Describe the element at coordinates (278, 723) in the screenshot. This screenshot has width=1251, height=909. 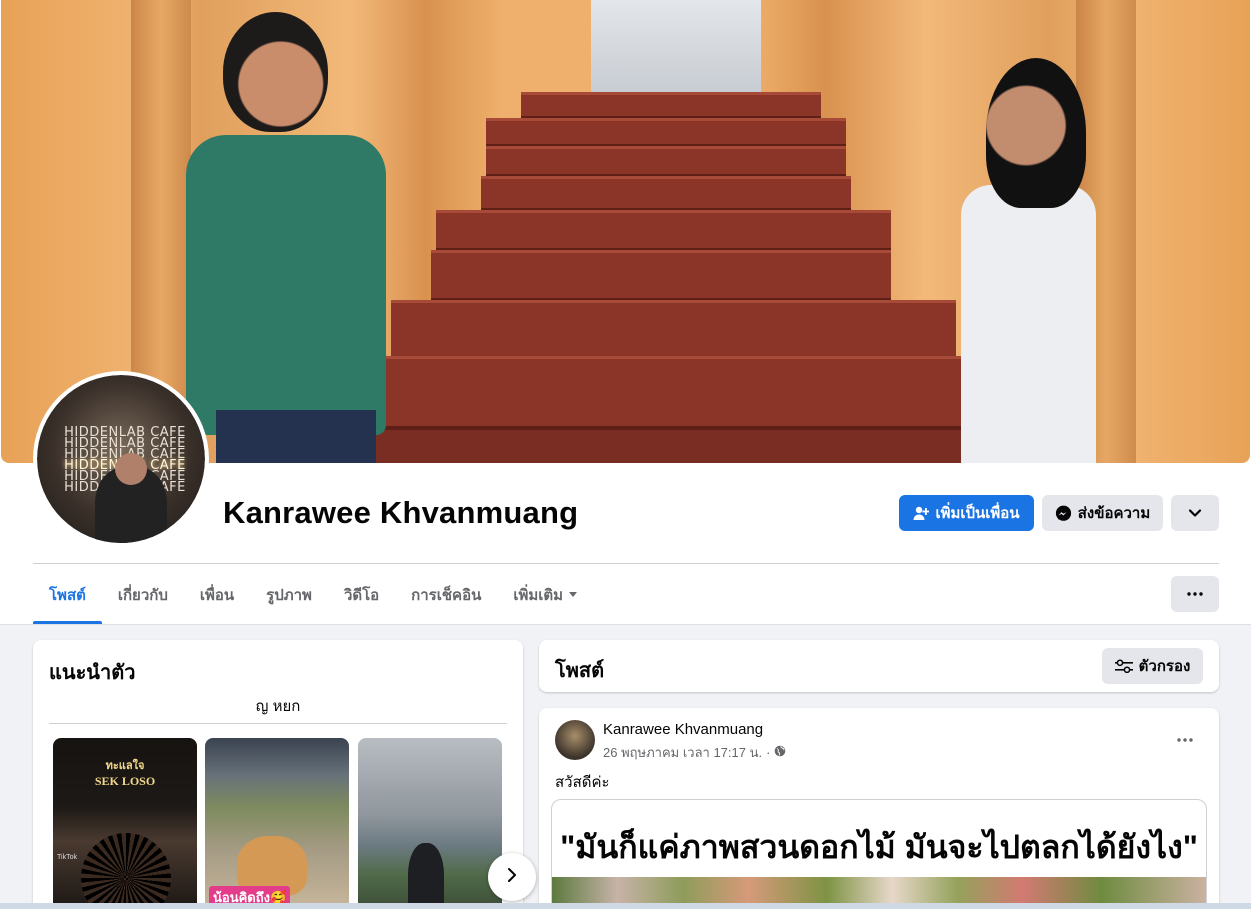
I see `intro-divider` at that location.